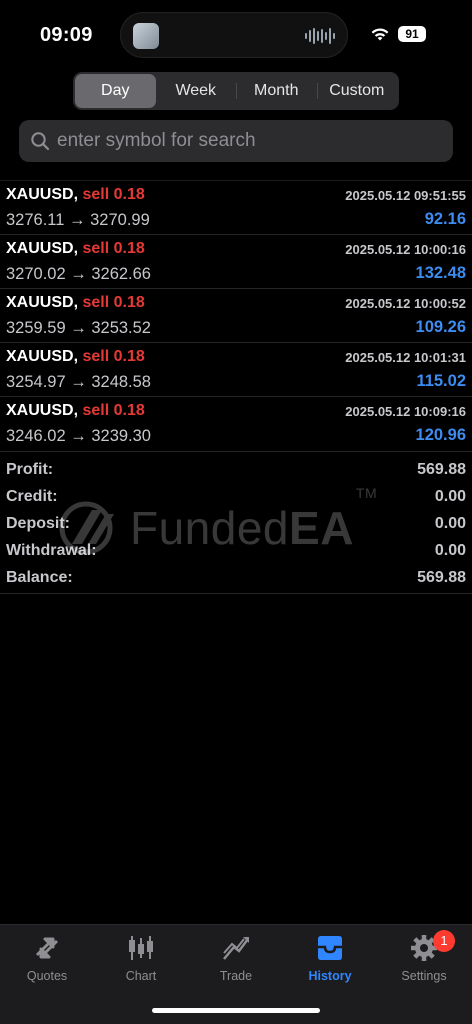 The width and height of the screenshot is (472, 1024). I want to click on summary-withdrawal: Withdrawal: 0.00, so click(236, 550).